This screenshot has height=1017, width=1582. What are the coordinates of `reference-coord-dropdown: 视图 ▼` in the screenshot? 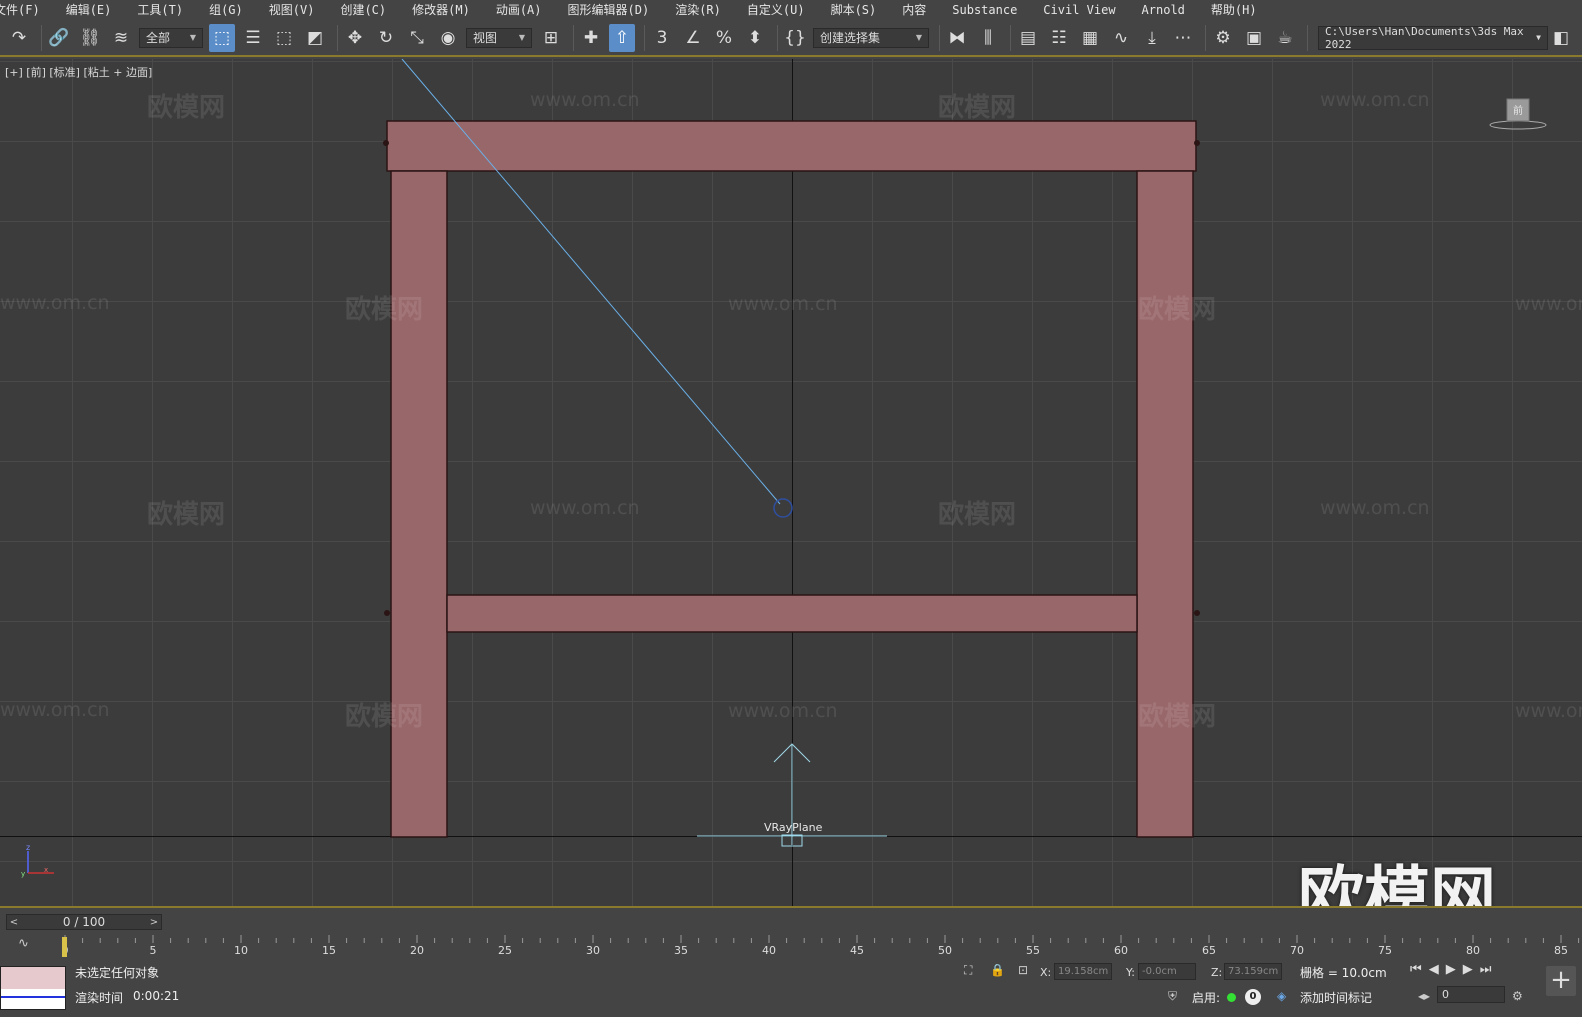 It's located at (499, 37).